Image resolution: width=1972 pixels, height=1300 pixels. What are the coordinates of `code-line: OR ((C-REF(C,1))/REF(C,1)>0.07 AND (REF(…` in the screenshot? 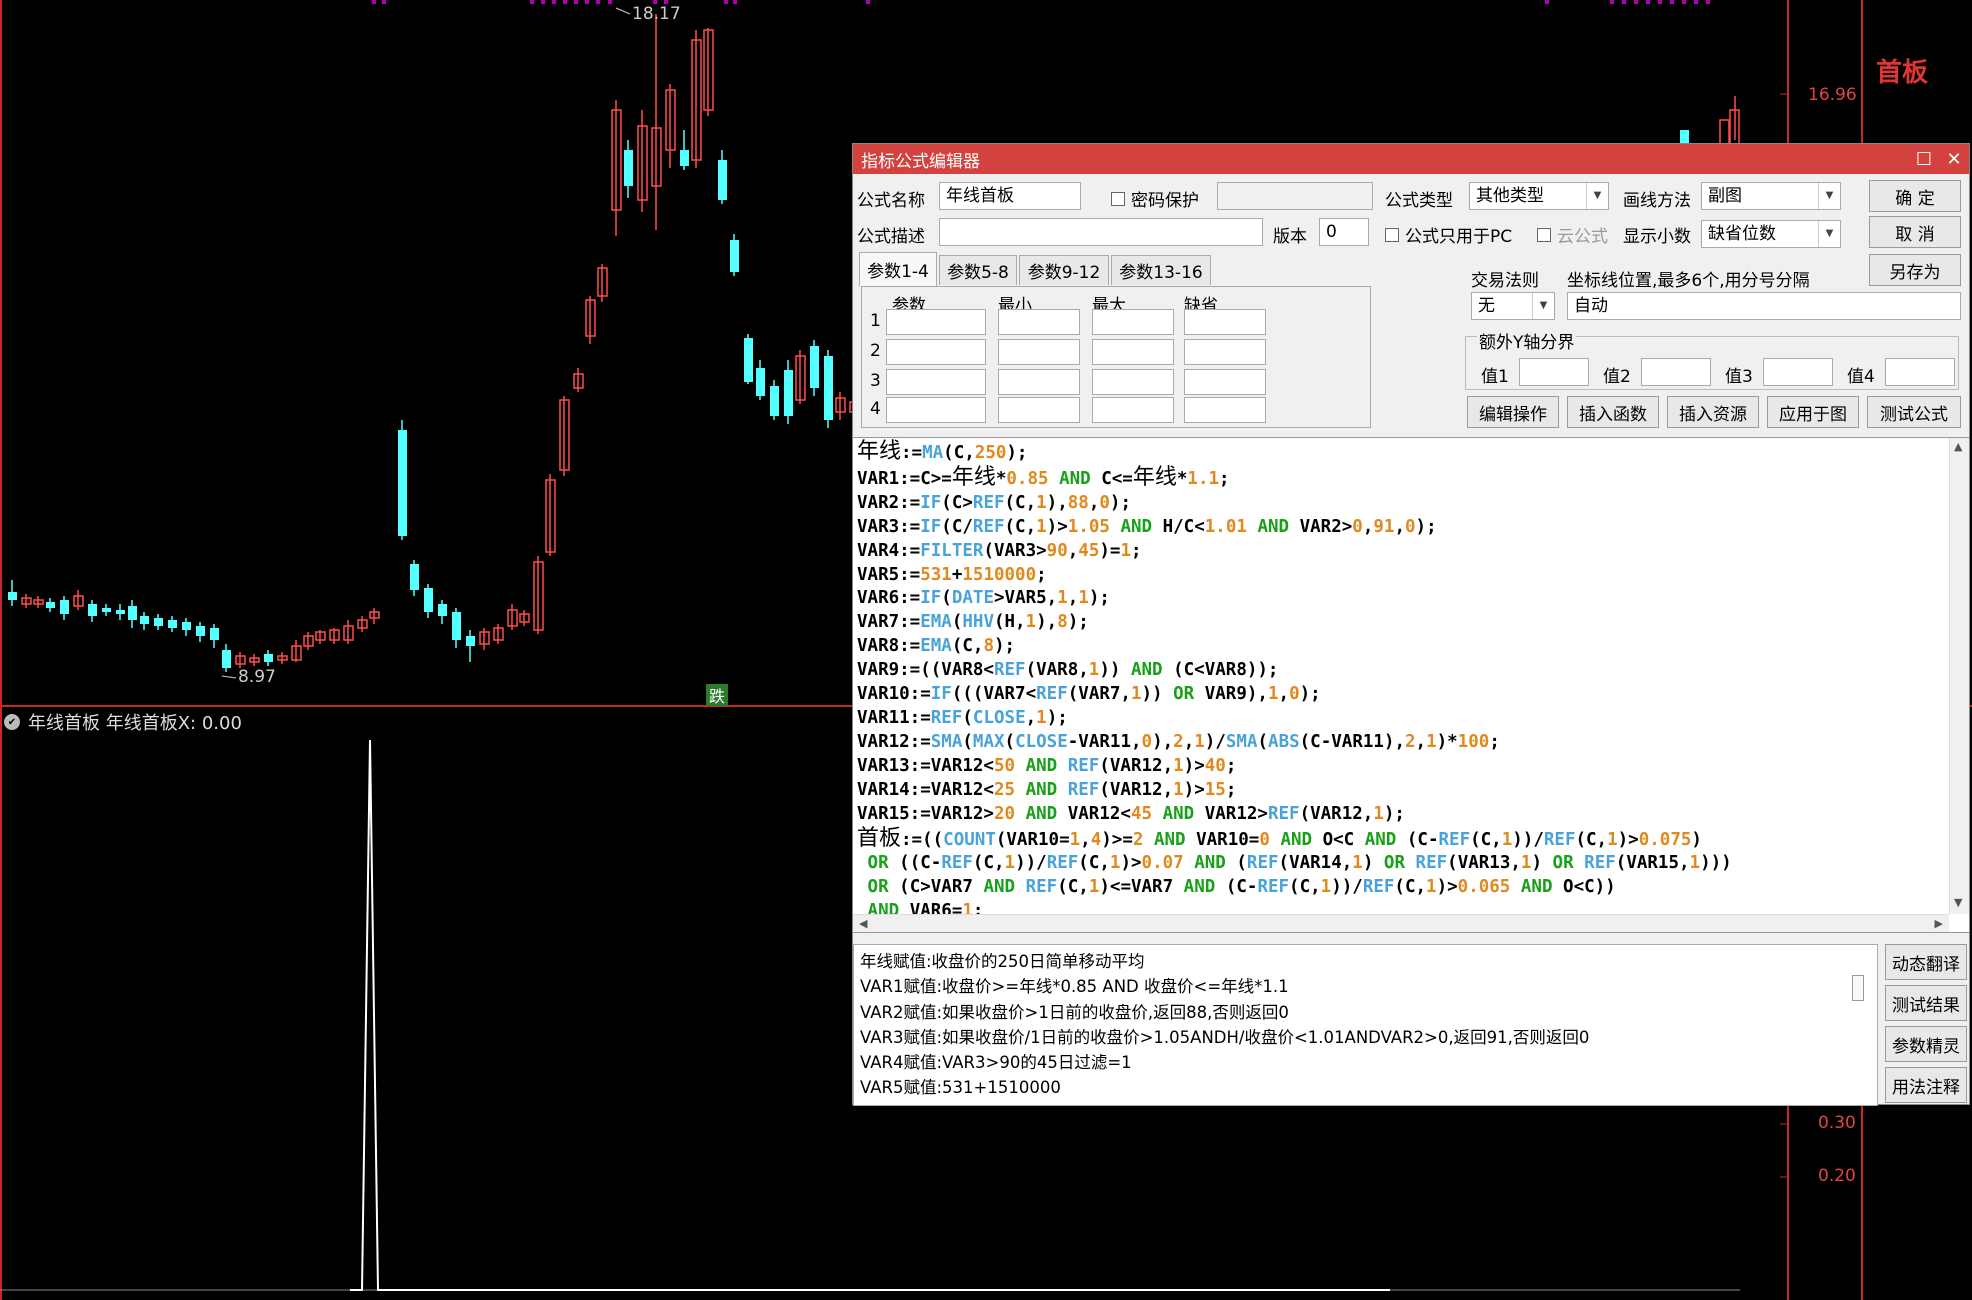 It's located at (1402, 864).